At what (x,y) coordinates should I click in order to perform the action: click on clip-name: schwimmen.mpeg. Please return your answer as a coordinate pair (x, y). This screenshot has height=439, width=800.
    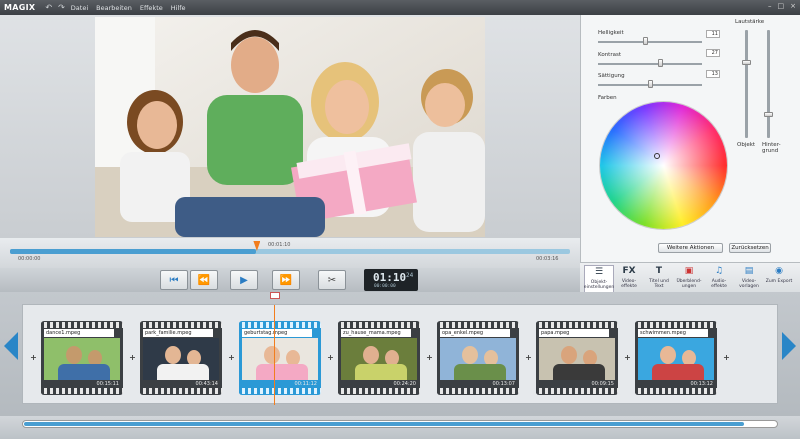
    Looking at the image, I should click on (673, 333).